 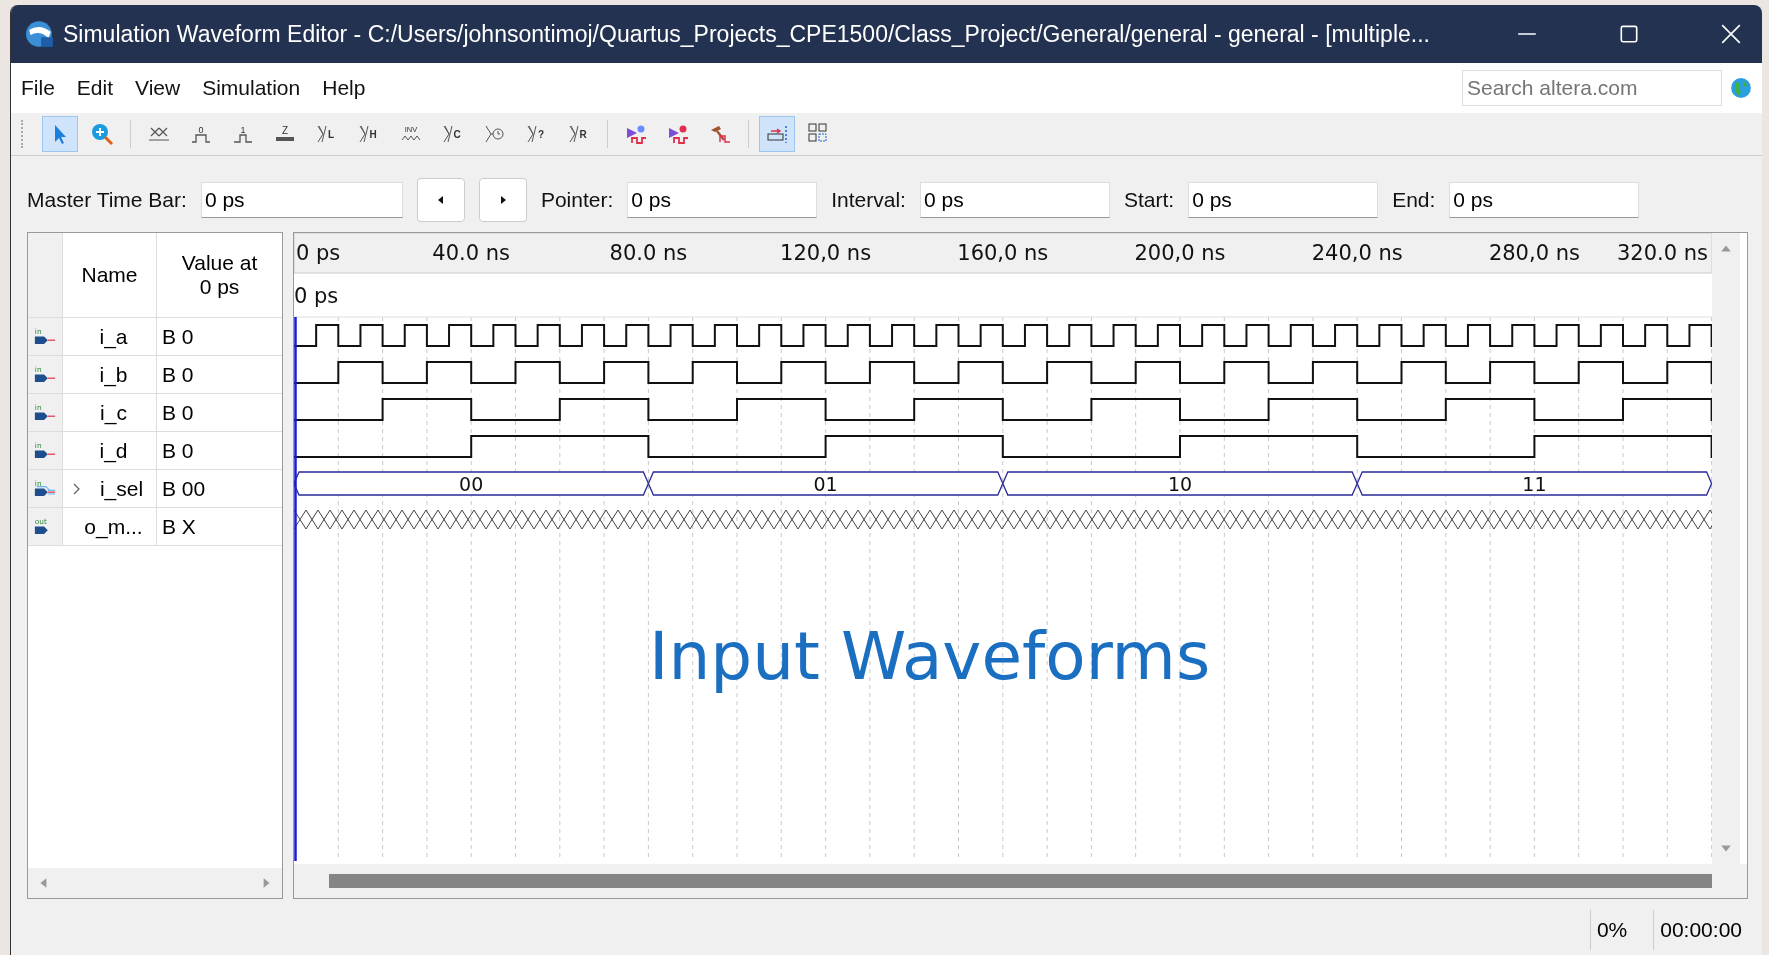 I want to click on maximize-icon, so click(x=1629, y=34).